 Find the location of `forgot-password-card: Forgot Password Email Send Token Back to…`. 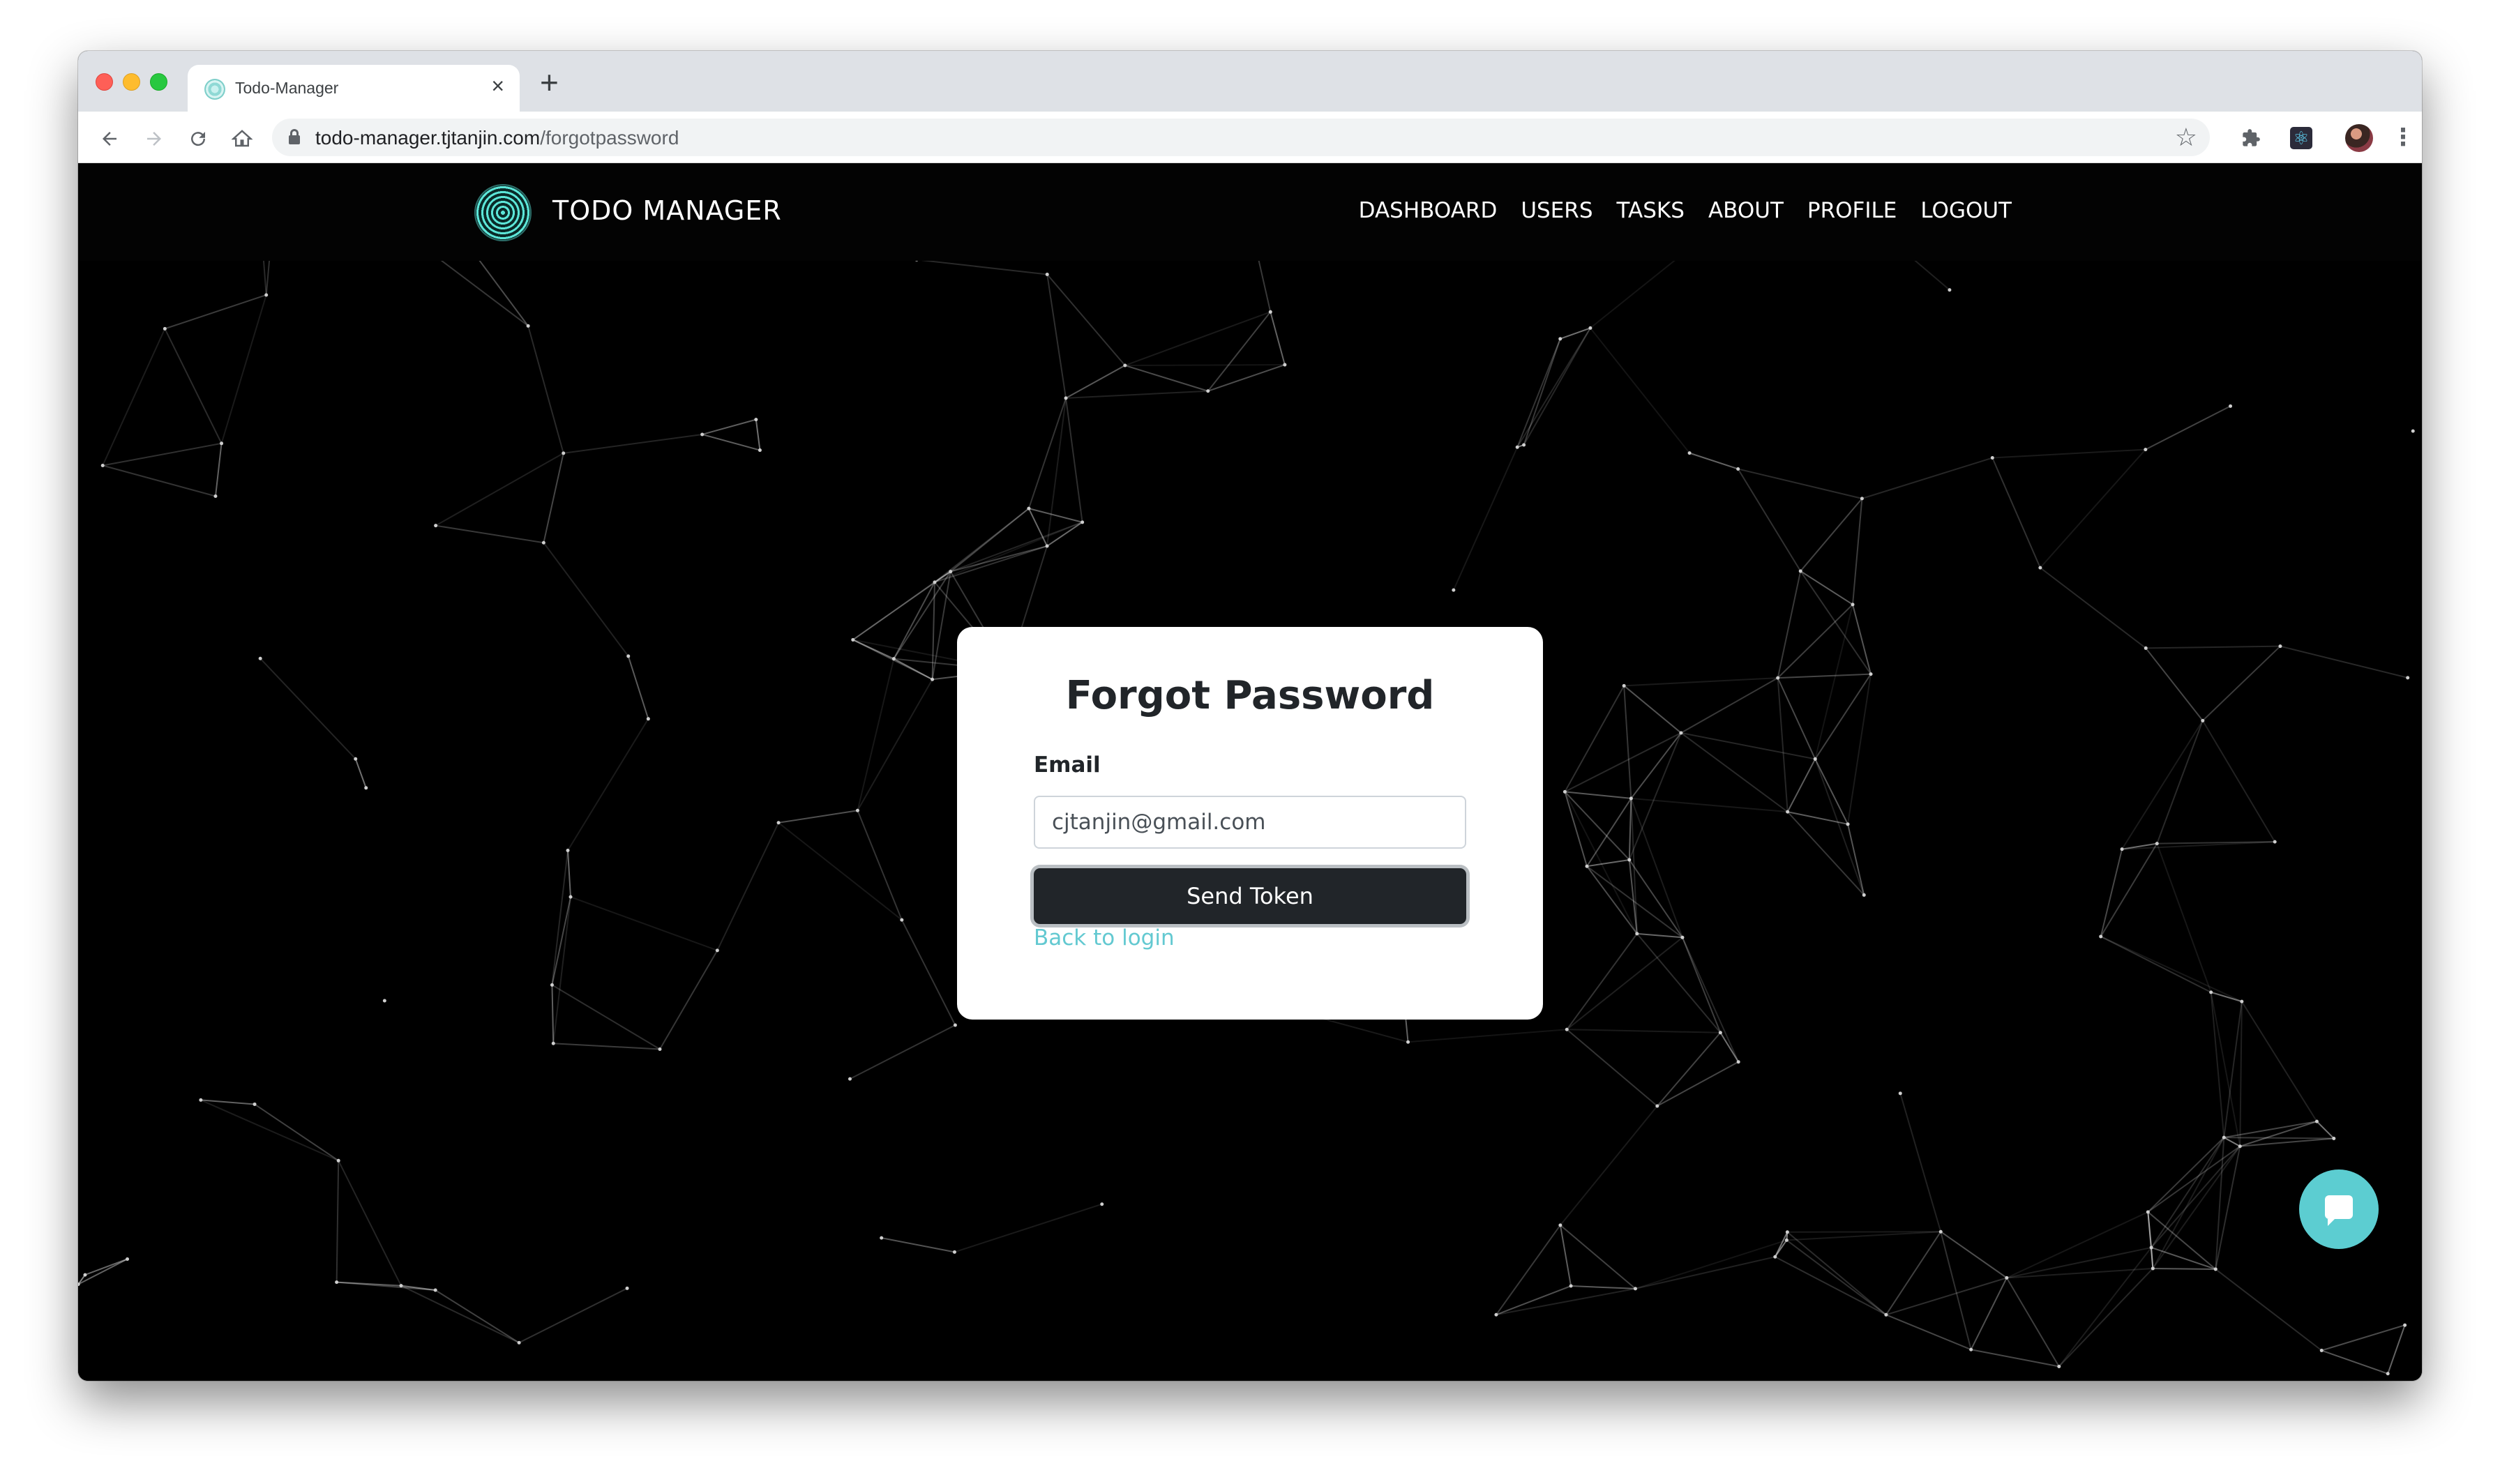

forgot-password-card: Forgot Password Email Send Token Back to… is located at coordinates (1250, 823).